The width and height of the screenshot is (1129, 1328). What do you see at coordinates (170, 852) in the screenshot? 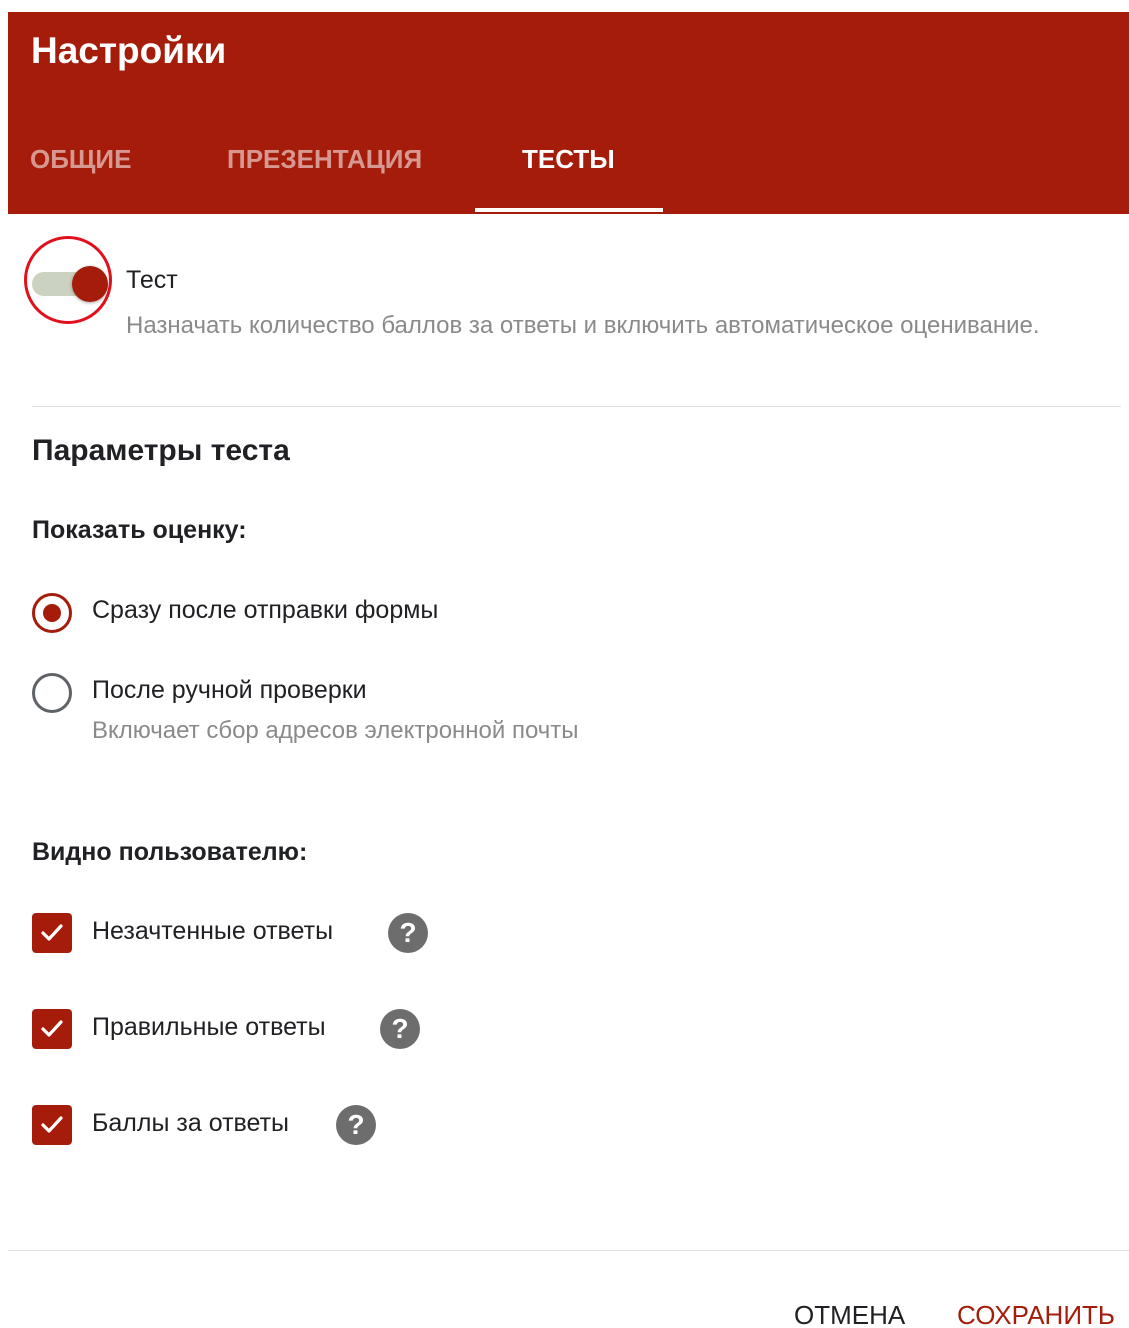
I see `visible-to-user-label: Видно пользователю:` at bounding box center [170, 852].